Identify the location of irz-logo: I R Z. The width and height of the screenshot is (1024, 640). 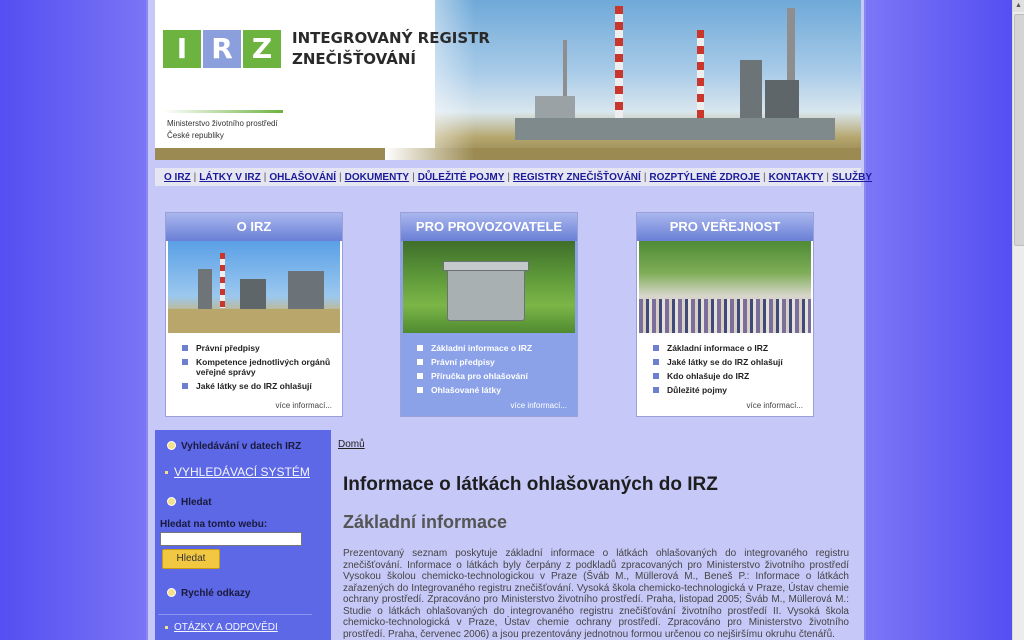
(222, 49).